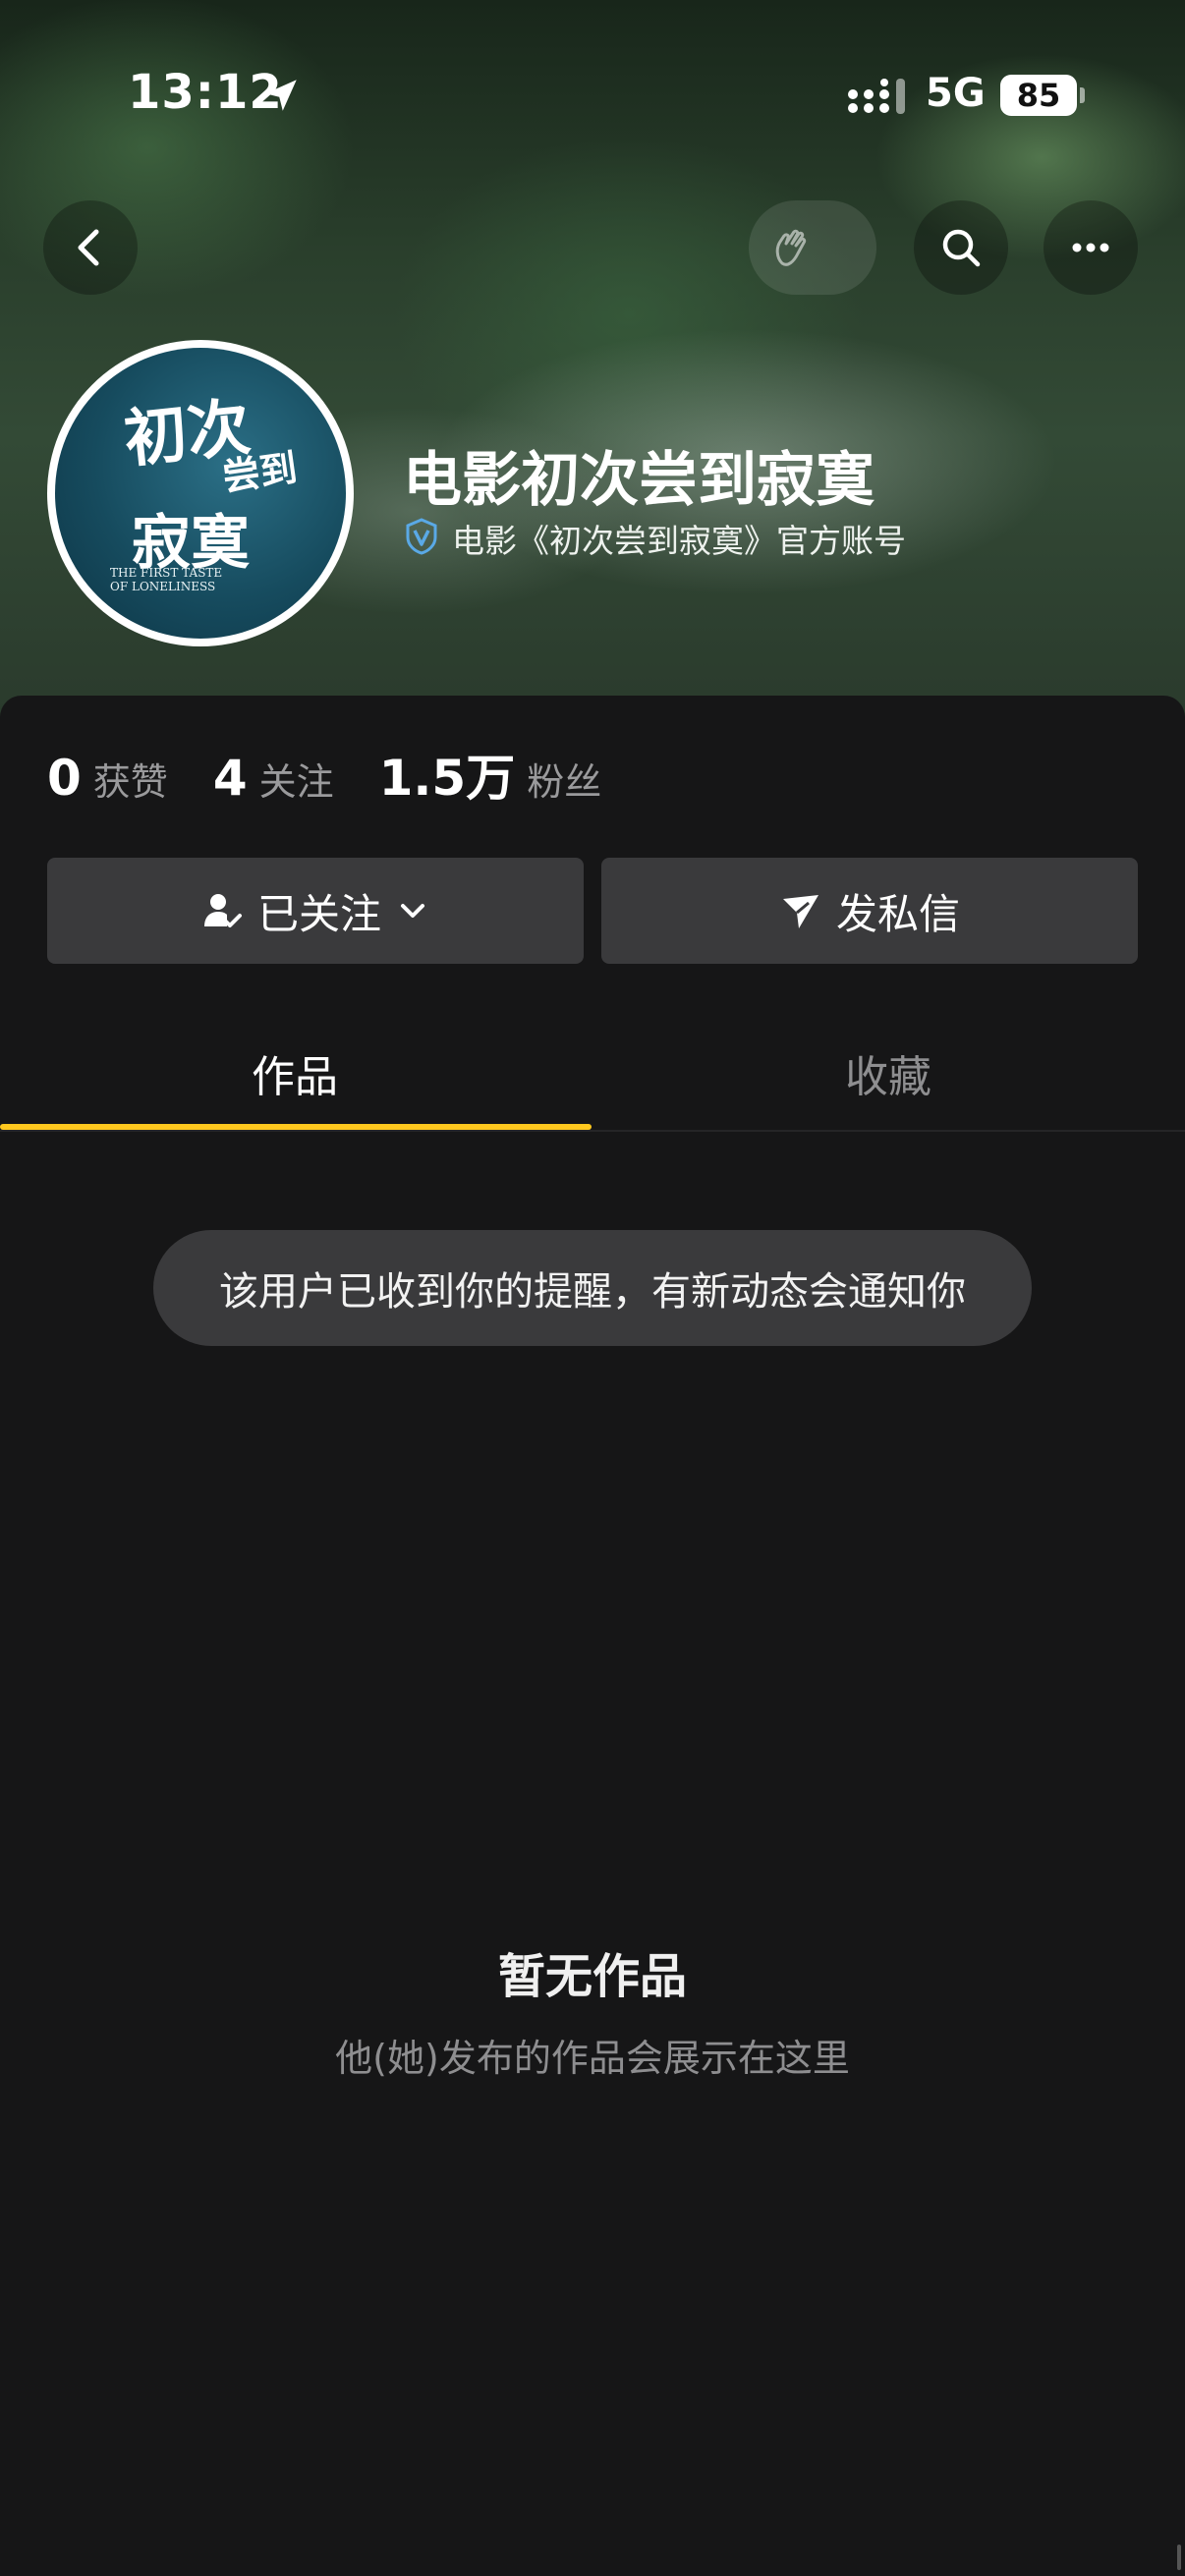 The height and width of the screenshot is (2576, 1185). I want to click on wave-button, so click(813, 247).